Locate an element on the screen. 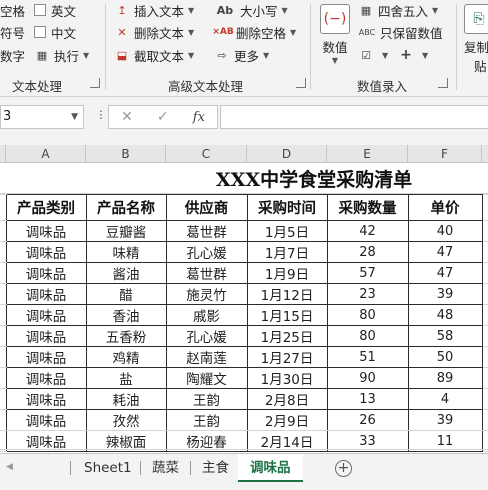  sheet-title: XXX中学食堂采购清单 is located at coordinates (314, 178).